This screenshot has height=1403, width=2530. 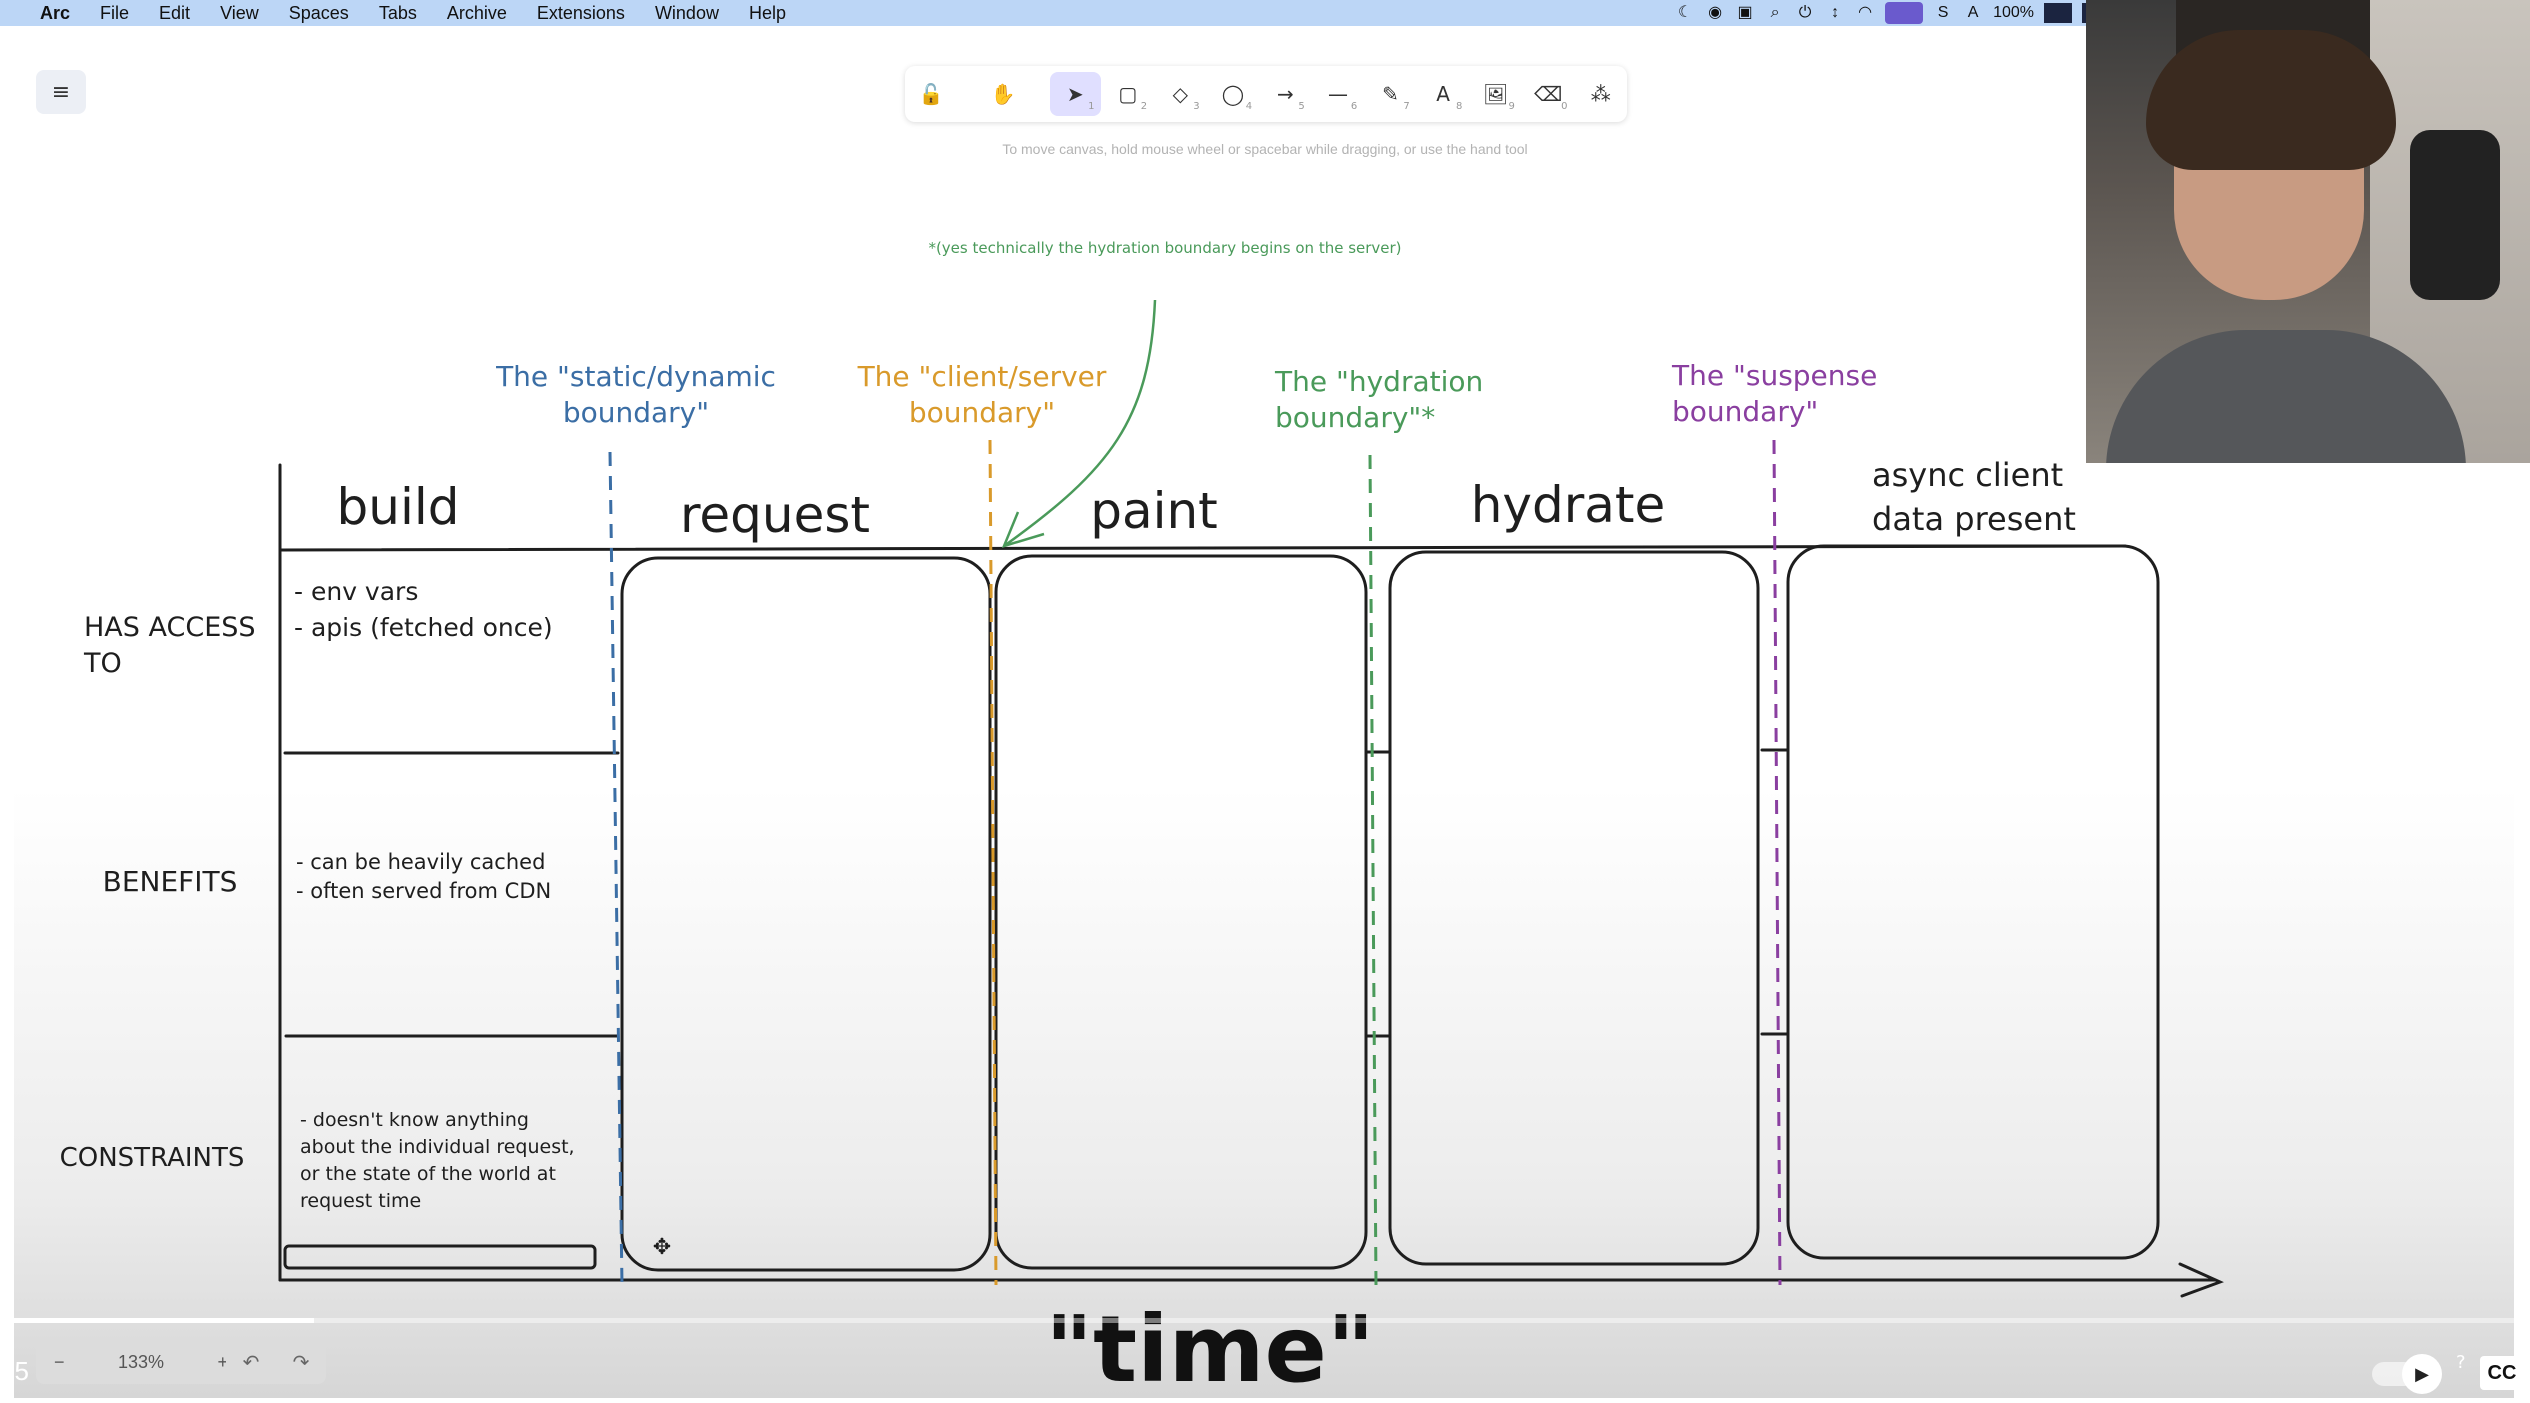 I want to click on video-progress-bar, so click(x=1265, y=1320).